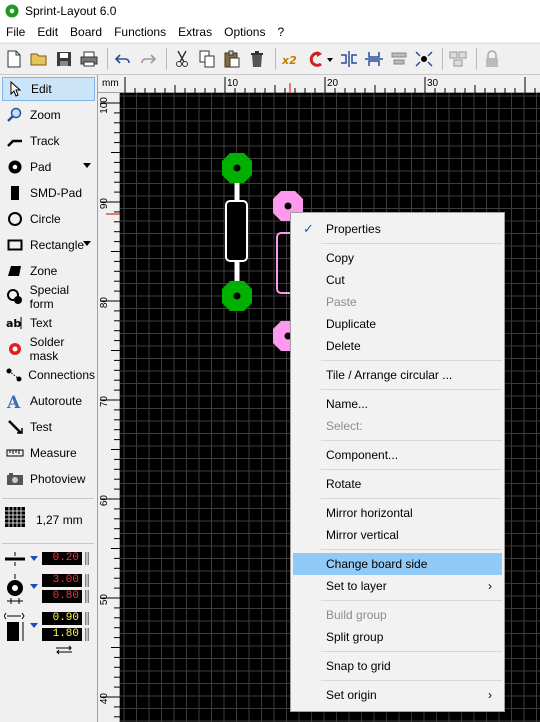 Image resolution: width=540 pixels, height=722 pixels. What do you see at coordinates (237, 232) in the screenshot?
I see `resistor-component-green` at bounding box center [237, 232].